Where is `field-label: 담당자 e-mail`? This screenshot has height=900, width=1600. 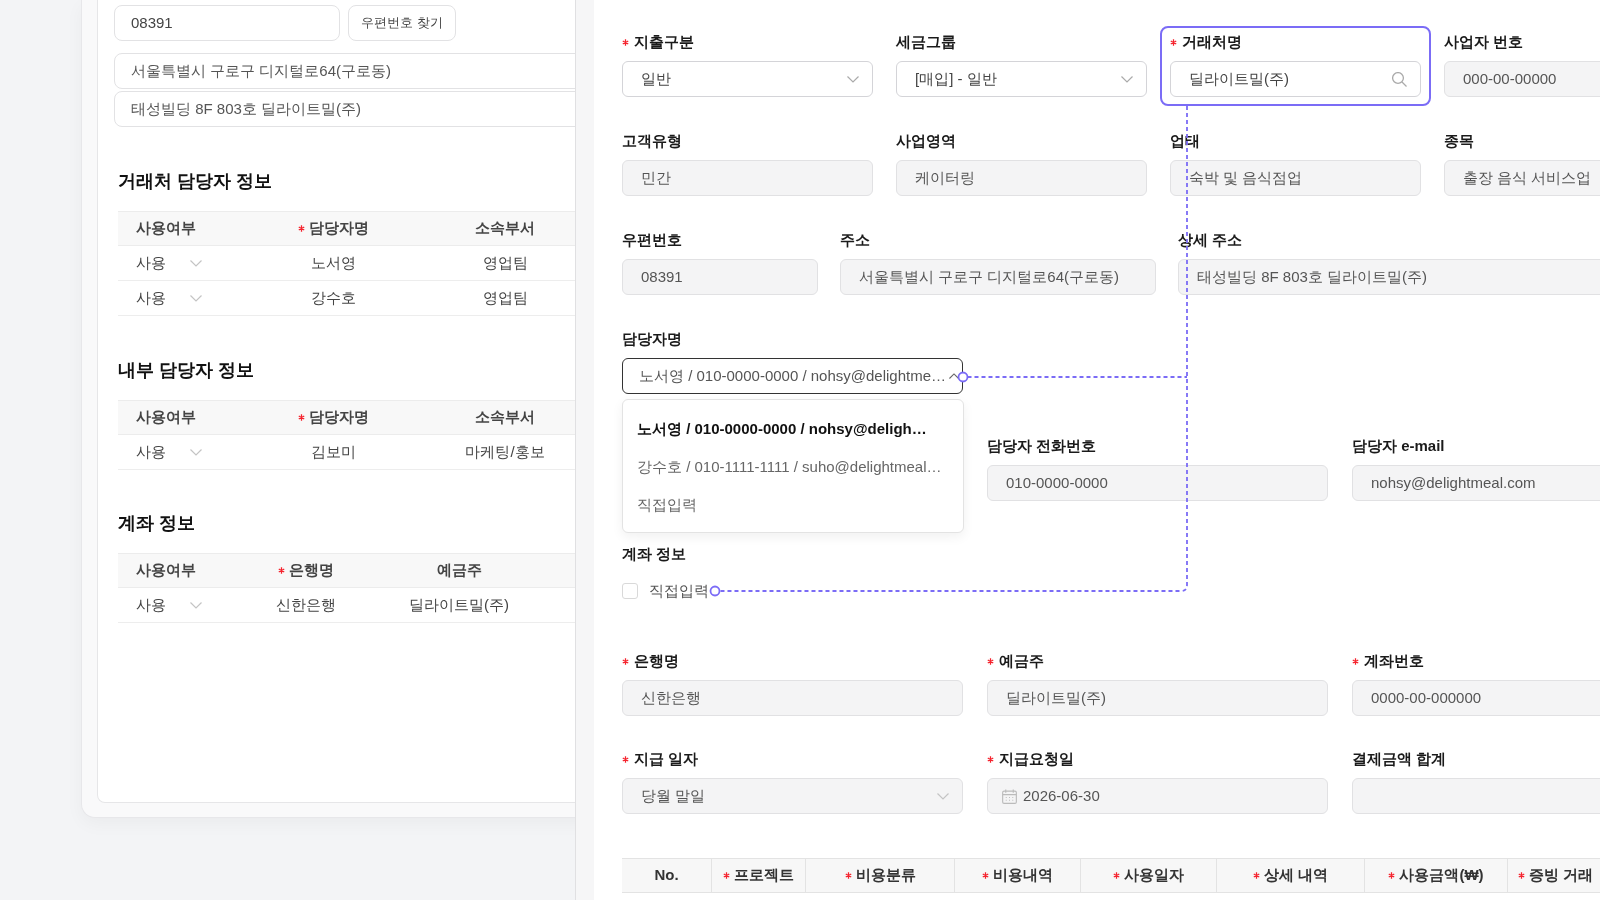 field-label: 담당자 e-mail is located at coordinates (1398, 445).